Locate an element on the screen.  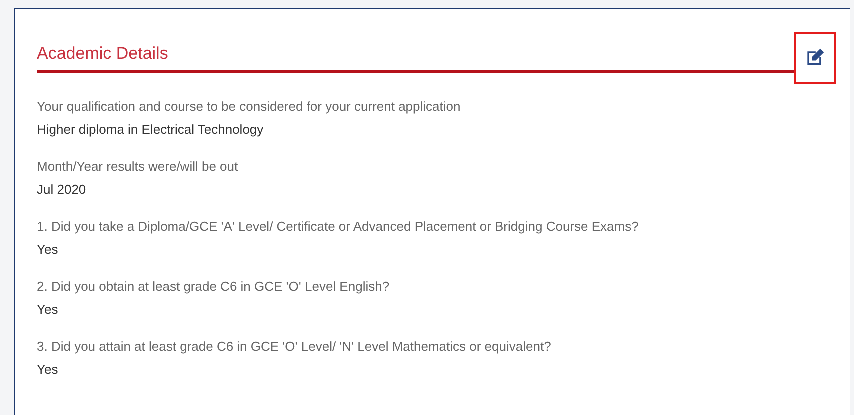
field-label: 2. Did you obtain at least grade C6 in GCE 'O' Level English? is located at coordinates (214, 286).